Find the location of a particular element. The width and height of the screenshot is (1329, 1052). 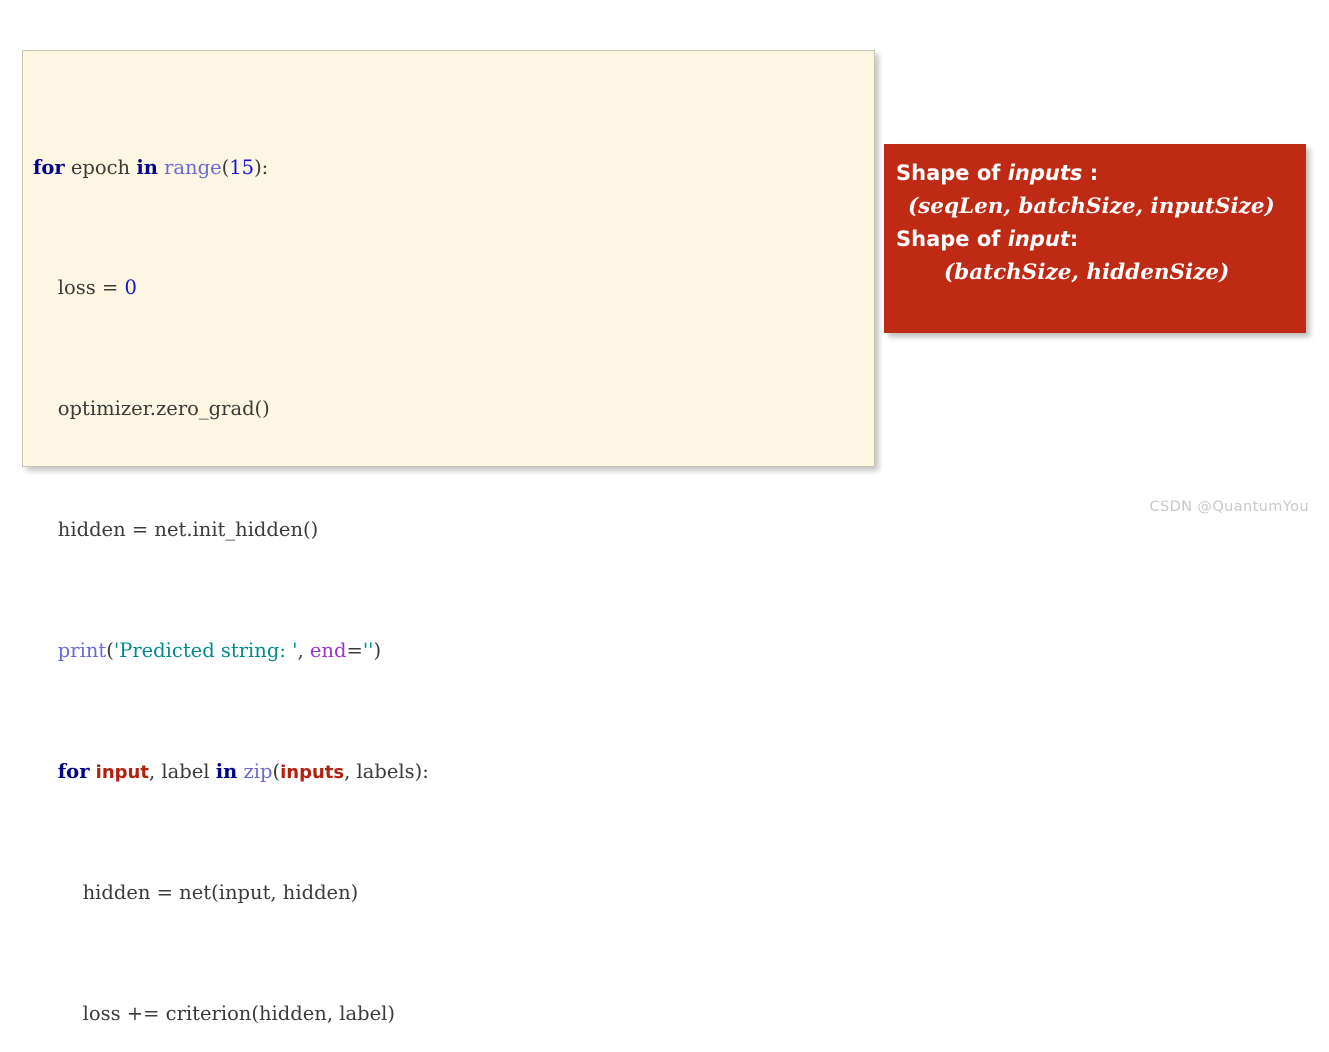

term-input: input is located at coordinates (1038, 239).